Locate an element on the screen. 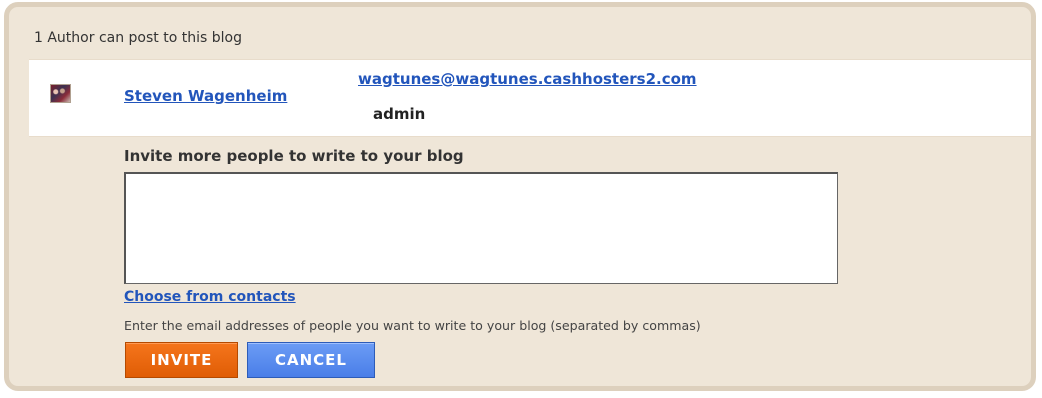  author-avatar is located at coordinates (60, 93).